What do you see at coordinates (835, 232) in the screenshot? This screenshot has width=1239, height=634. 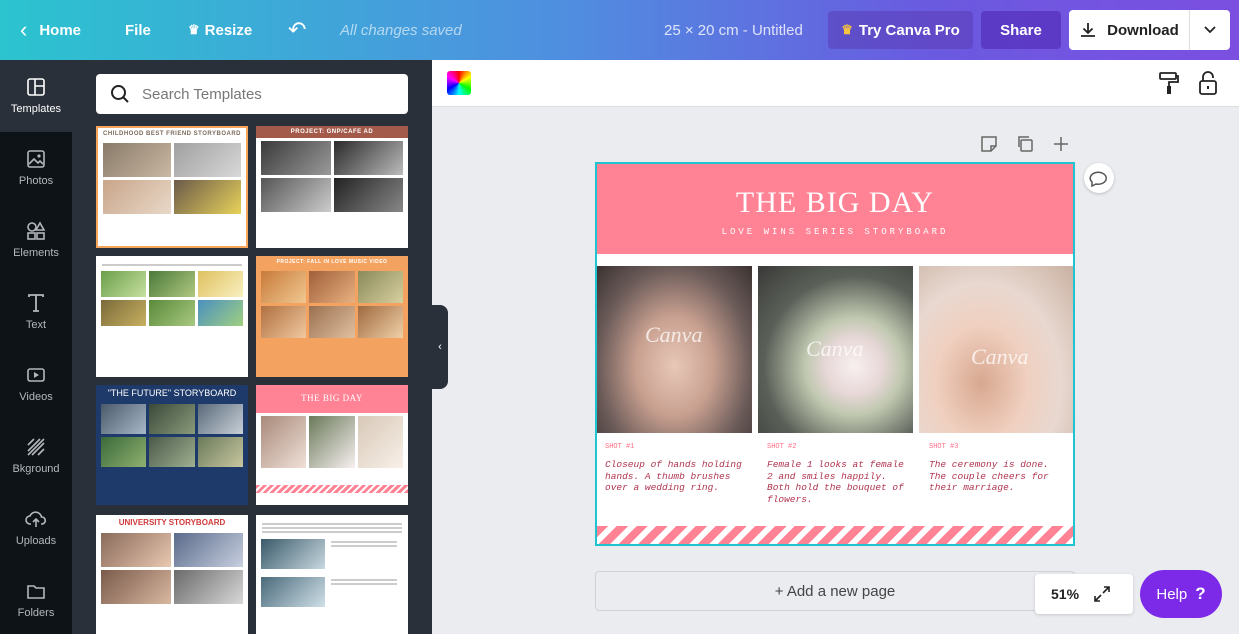 I see `design-subtitle: LOVE WINS SERIES STORYBOARD` at bounding box center [835, 232].